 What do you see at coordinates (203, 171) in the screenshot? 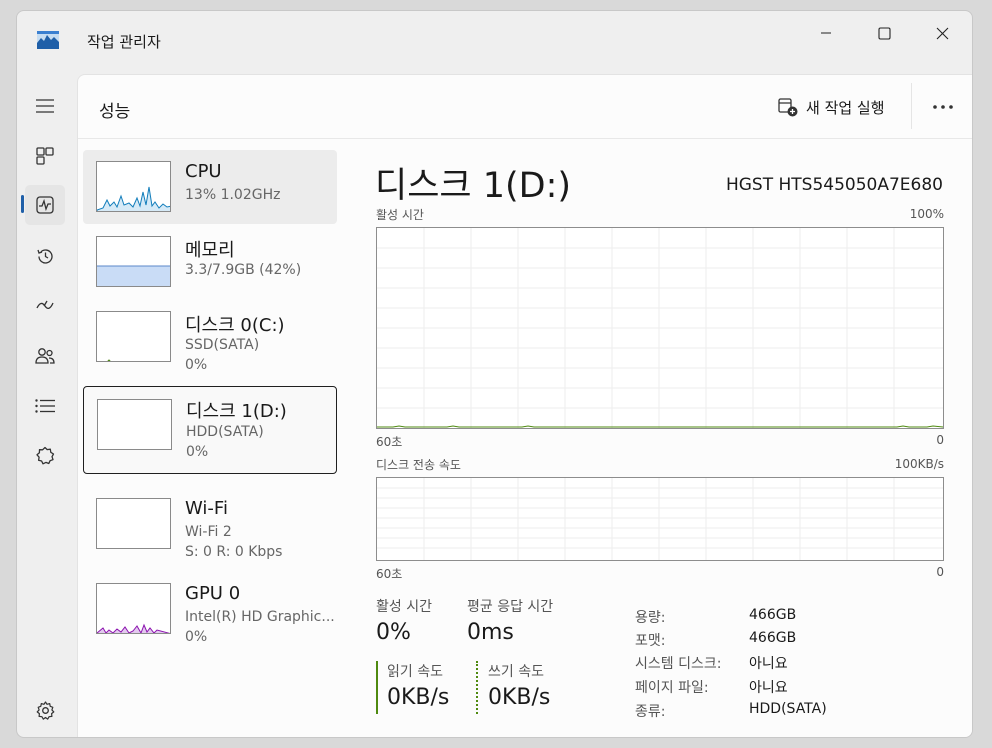
I see `device-name: CPU` at bounding box center [203, 171].